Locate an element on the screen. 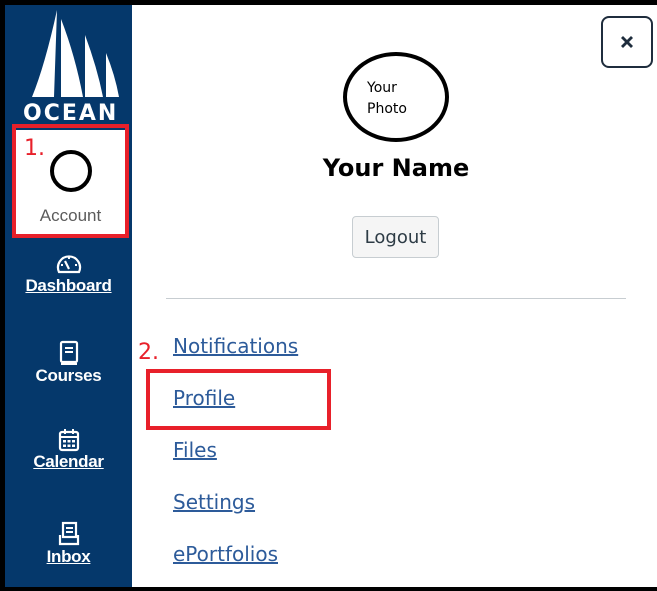 This screenshot has width=657, height=591. dashboard-gauge-icon is located at coordinates (68, 264).